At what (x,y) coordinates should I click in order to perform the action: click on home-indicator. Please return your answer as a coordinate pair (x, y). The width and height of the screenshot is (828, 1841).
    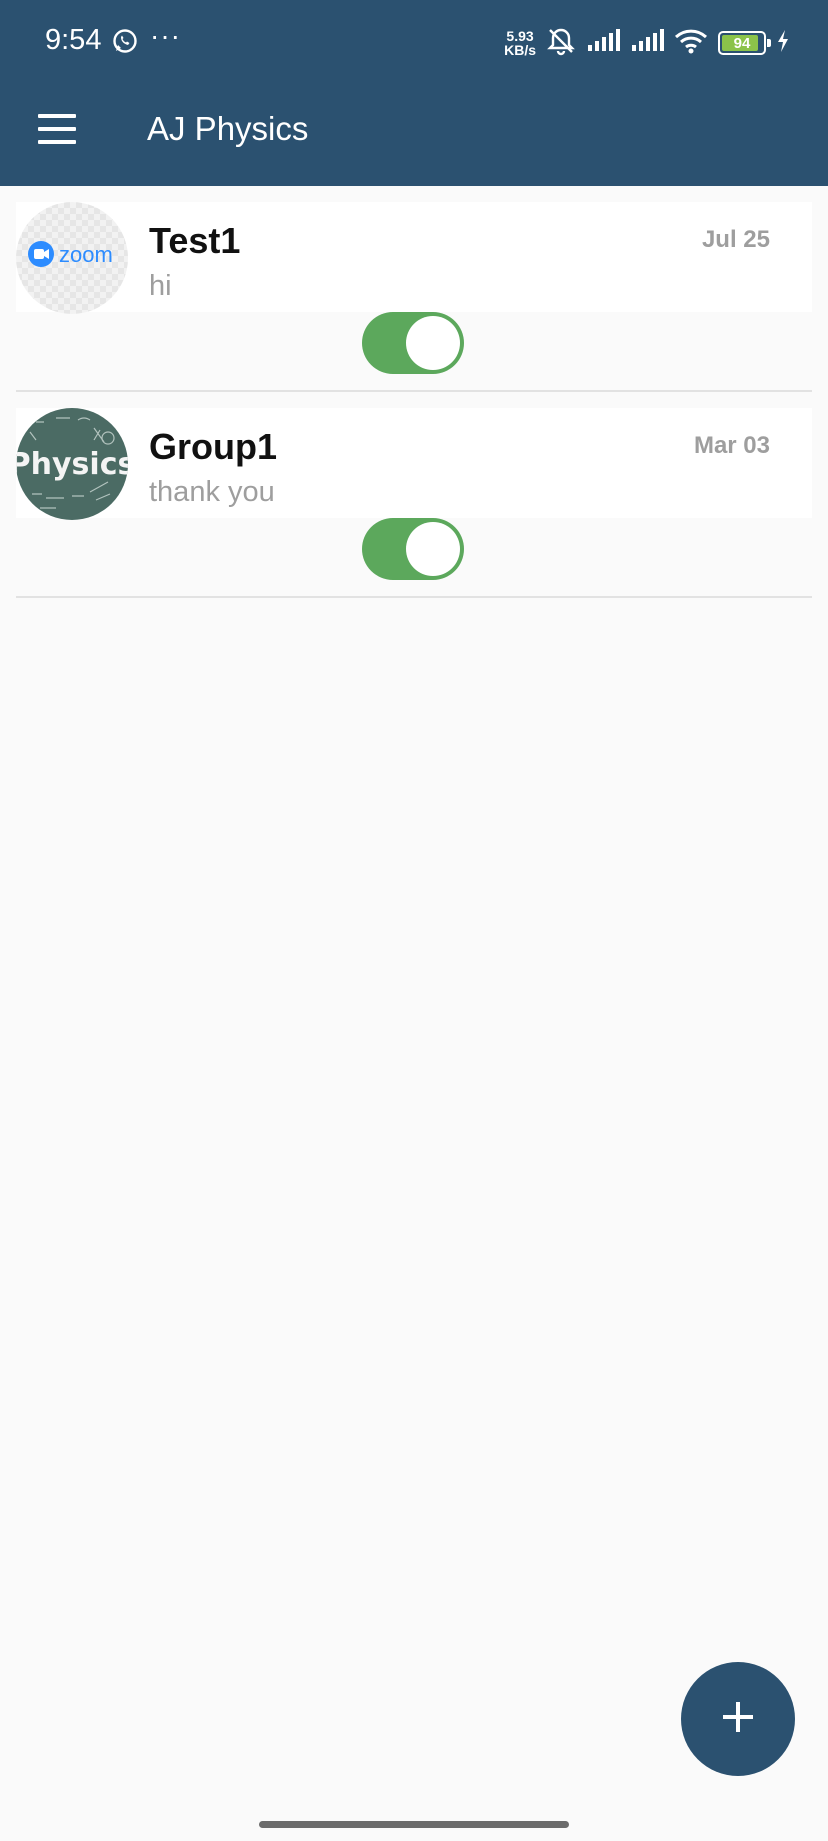
    Looking at the image, I should click on (414, 1824).